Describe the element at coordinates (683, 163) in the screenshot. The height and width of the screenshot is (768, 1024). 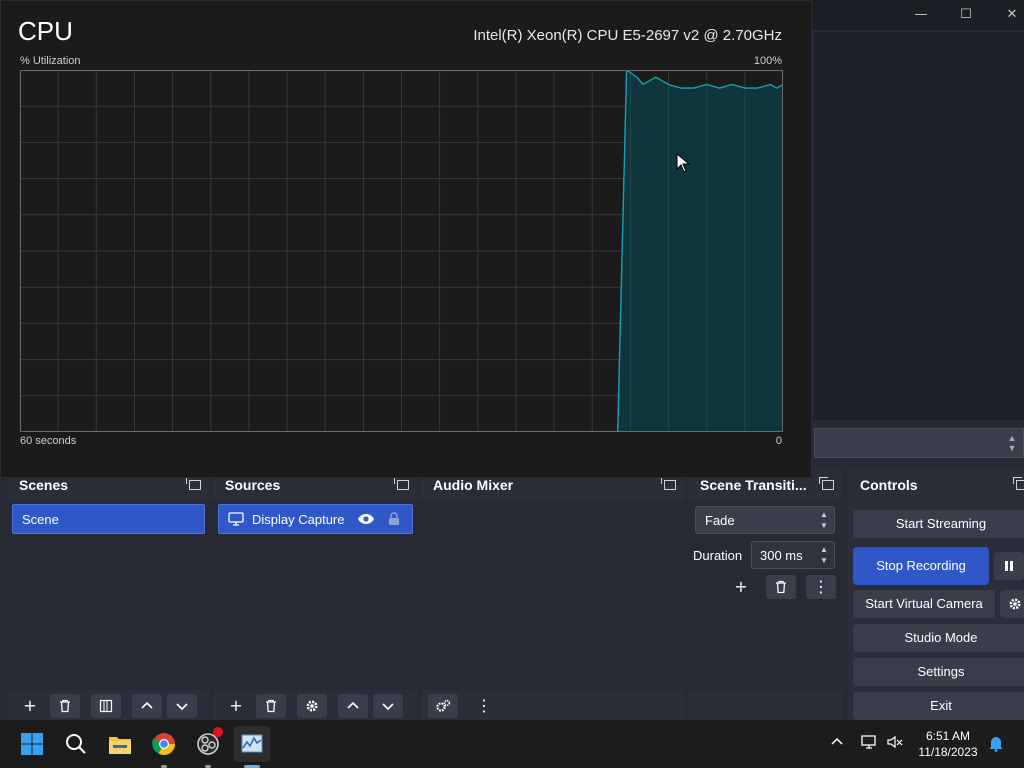
I see `mouse-cursor-icon` at that location.